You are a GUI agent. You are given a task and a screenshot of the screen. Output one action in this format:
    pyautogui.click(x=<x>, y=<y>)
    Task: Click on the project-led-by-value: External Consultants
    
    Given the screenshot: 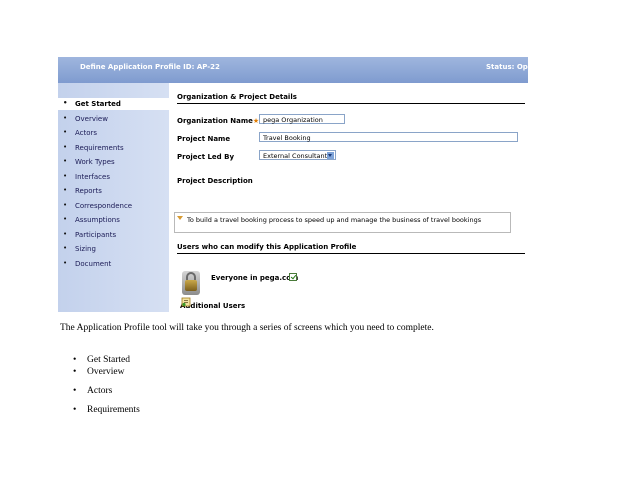 What is the action you would take?
    pyautogui.click(x=297, y=156)
    